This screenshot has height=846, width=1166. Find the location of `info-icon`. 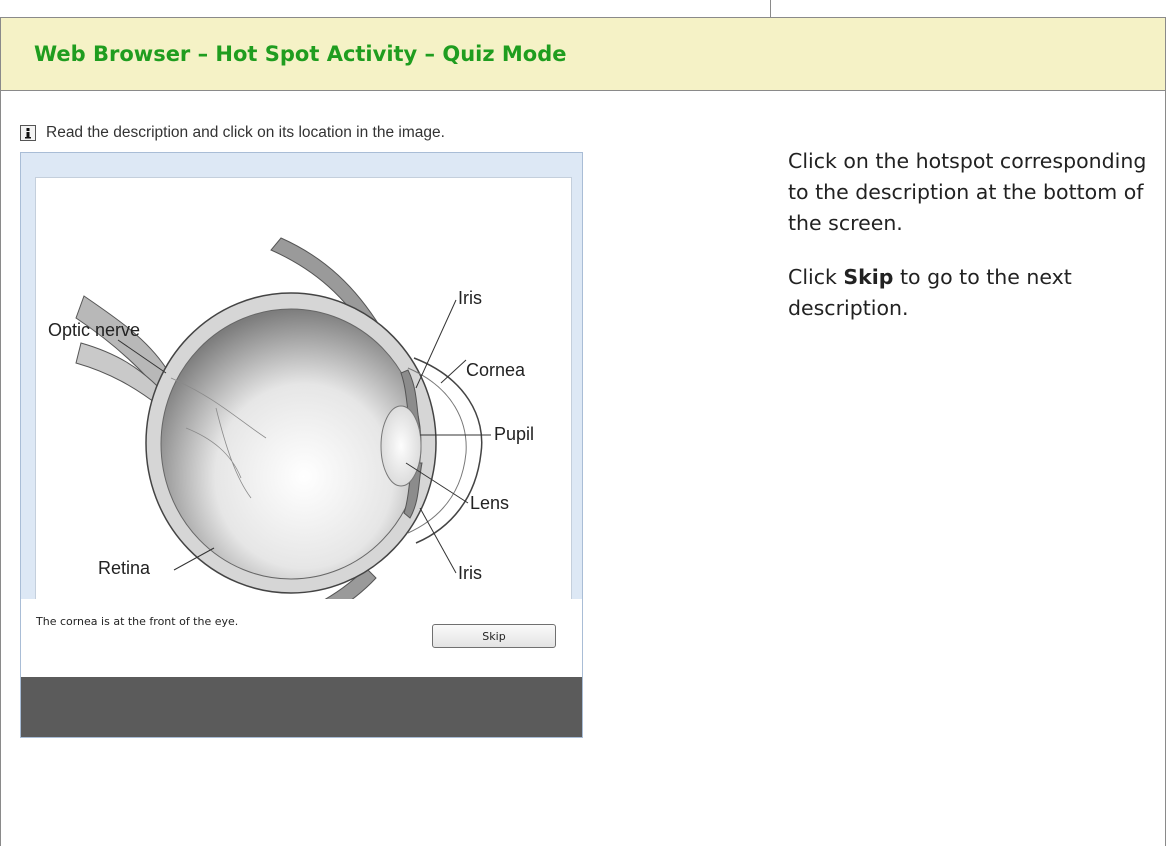

info-icon is located at coordinates (28, 133).